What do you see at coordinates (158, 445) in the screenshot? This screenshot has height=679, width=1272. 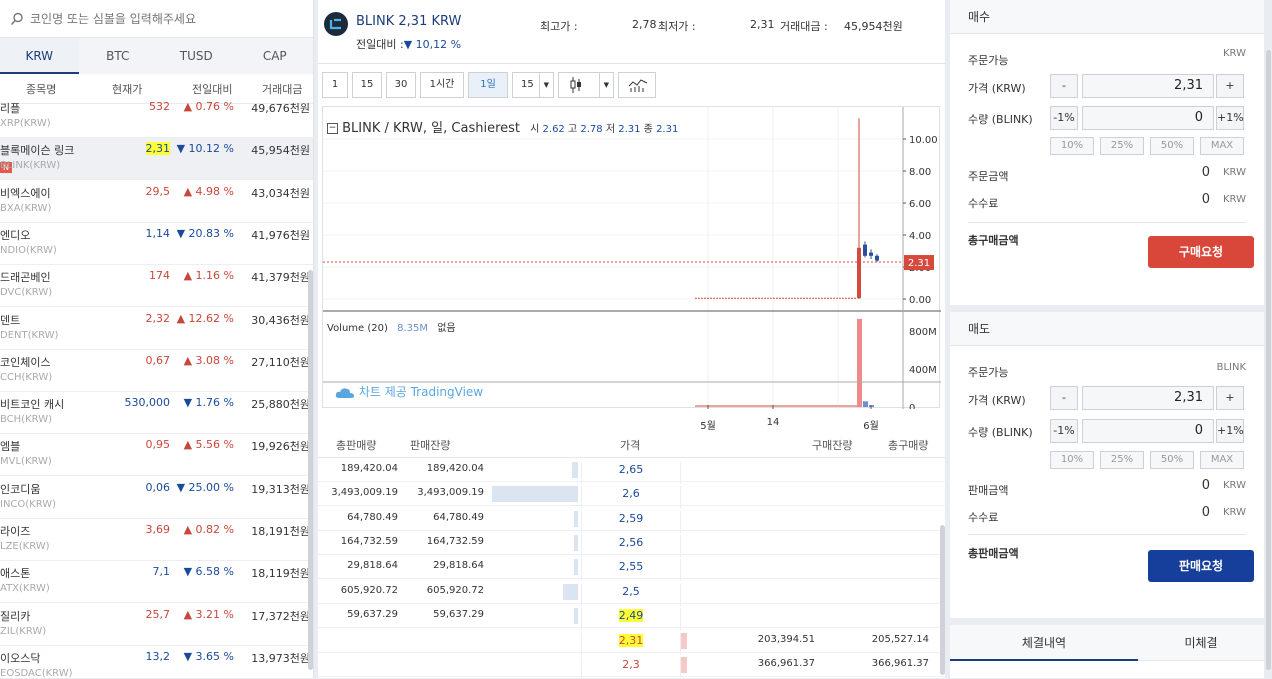 I see `coin-price: 0,95` at bounding box center [158, 445].